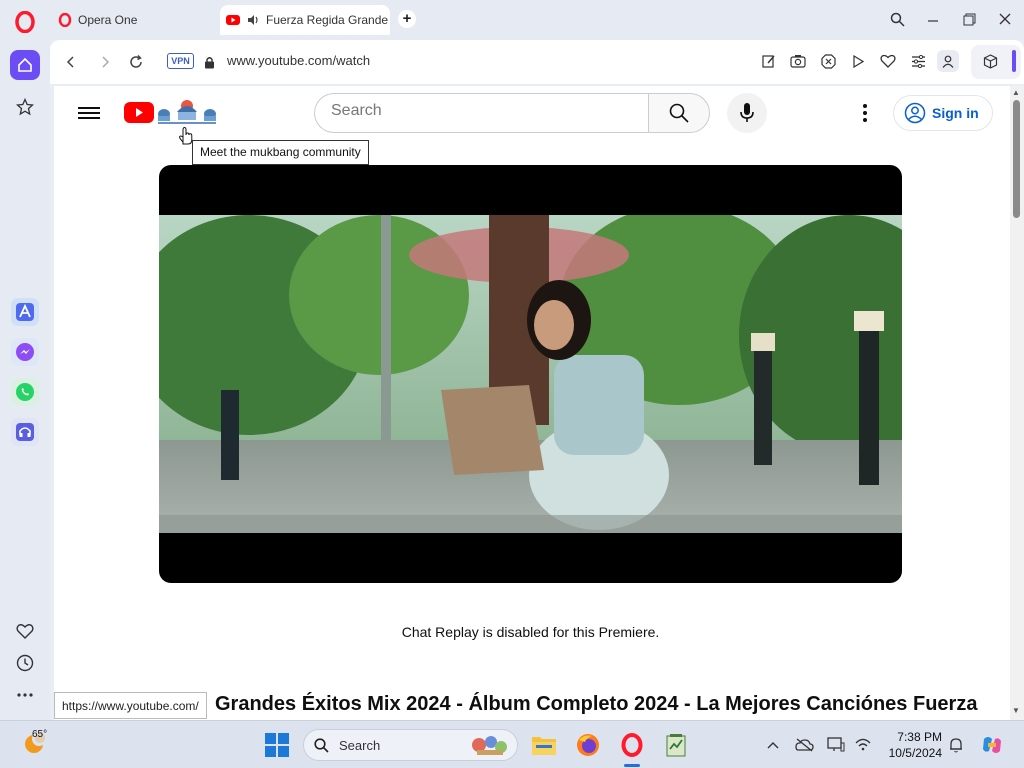 The image size is (1024, 768). Describe the element at coordinates (136, 62) in the screenshot. I see `reload-icon` at that location.